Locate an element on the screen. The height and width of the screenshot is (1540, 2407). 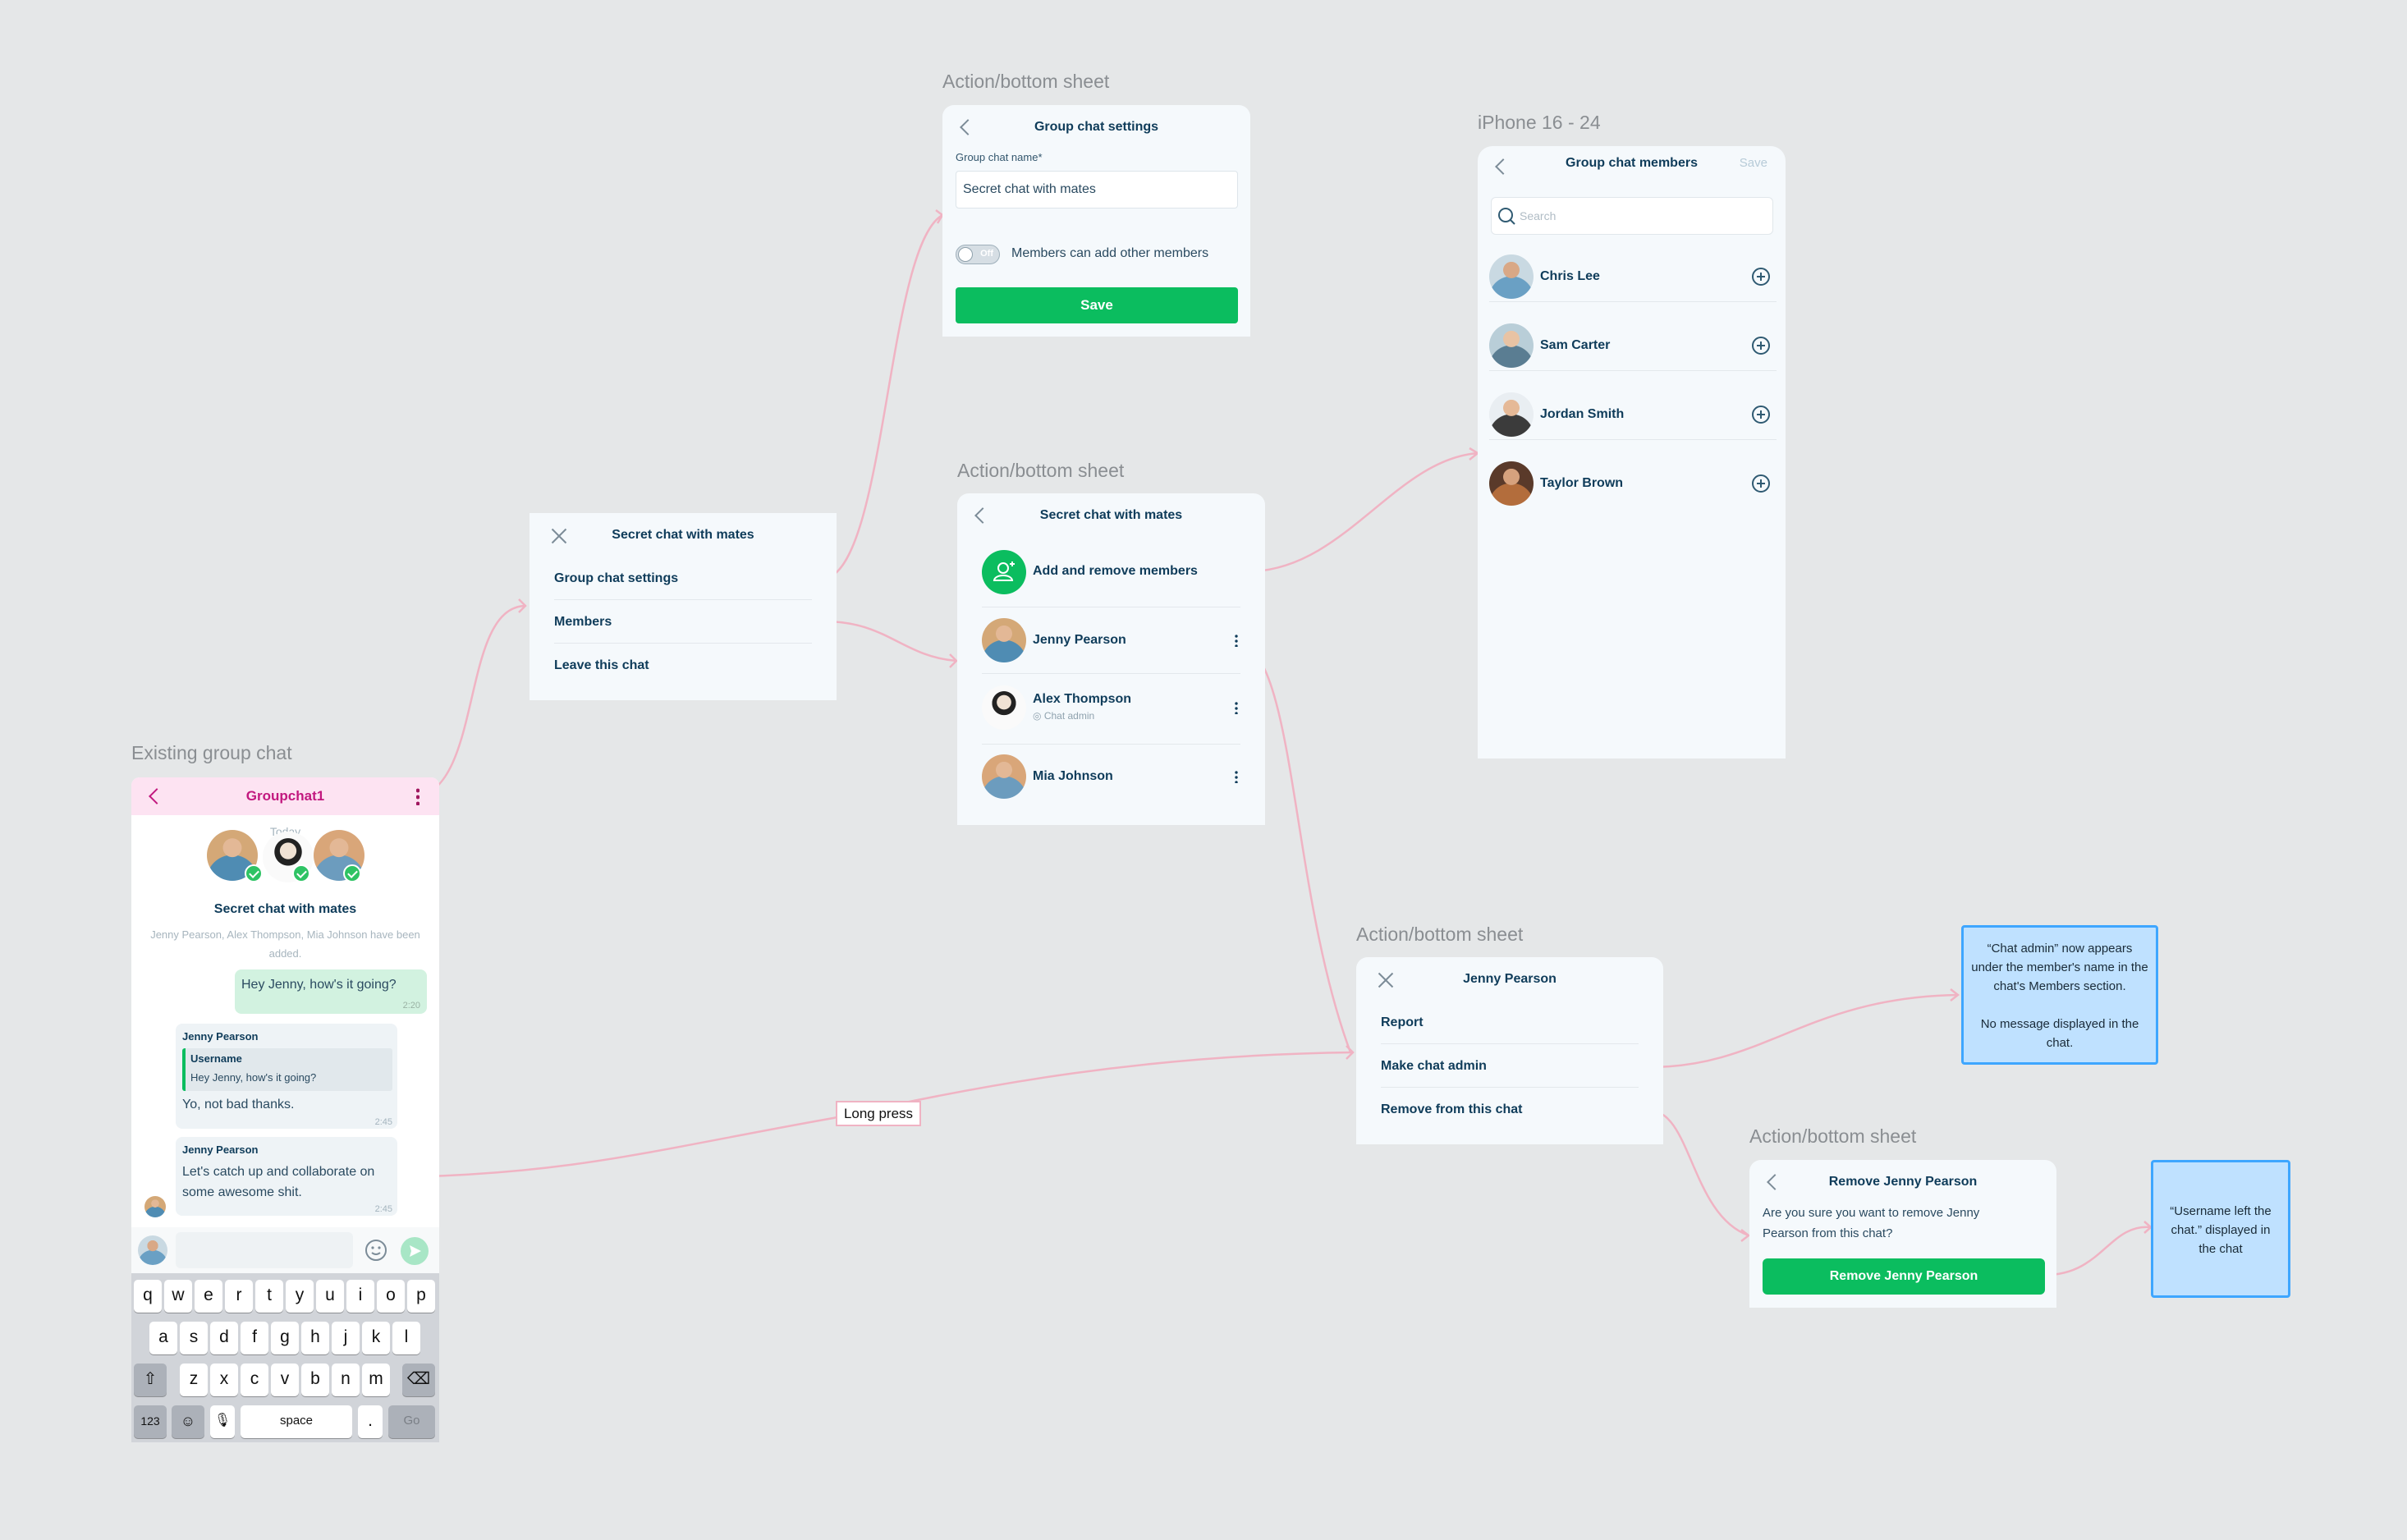
period-key: . is located at coordinates (370, 1422).